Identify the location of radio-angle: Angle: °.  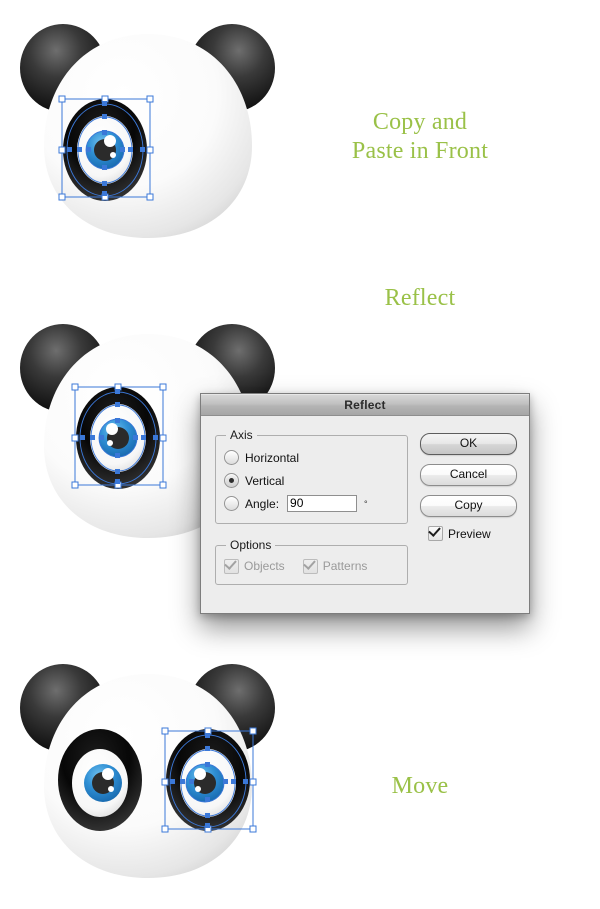
(311, 503).